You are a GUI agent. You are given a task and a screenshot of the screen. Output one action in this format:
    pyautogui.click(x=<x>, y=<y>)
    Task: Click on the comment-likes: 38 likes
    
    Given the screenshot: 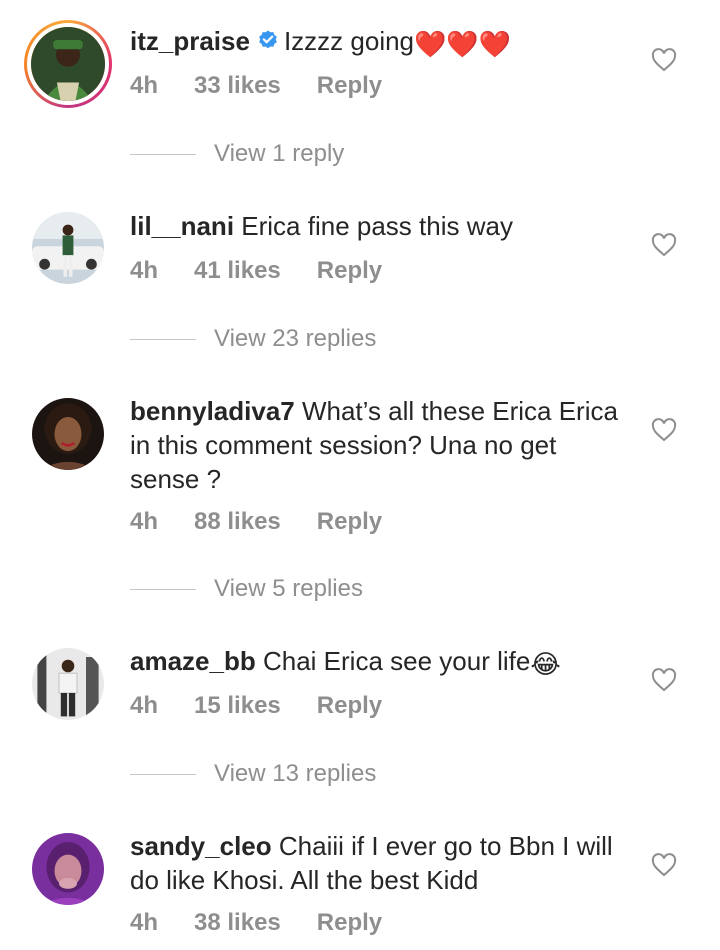 What is the action you would take?
    pyautogui.click(x=237, y=922)
    